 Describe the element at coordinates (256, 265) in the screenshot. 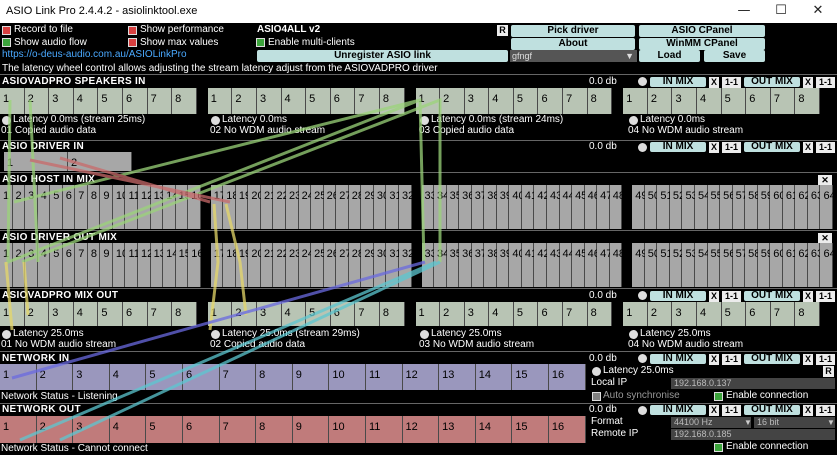

I see `channel-cell: 20` at that location.